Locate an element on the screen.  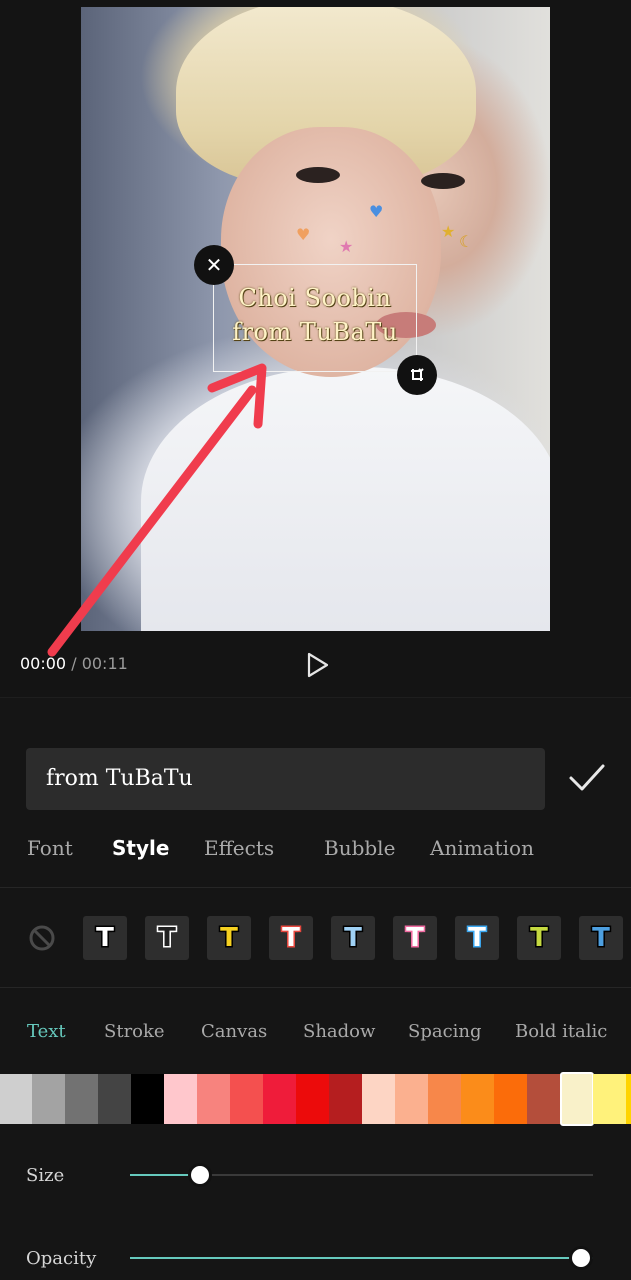
opacity-slider-handle is located at coordinates (581, 1258).